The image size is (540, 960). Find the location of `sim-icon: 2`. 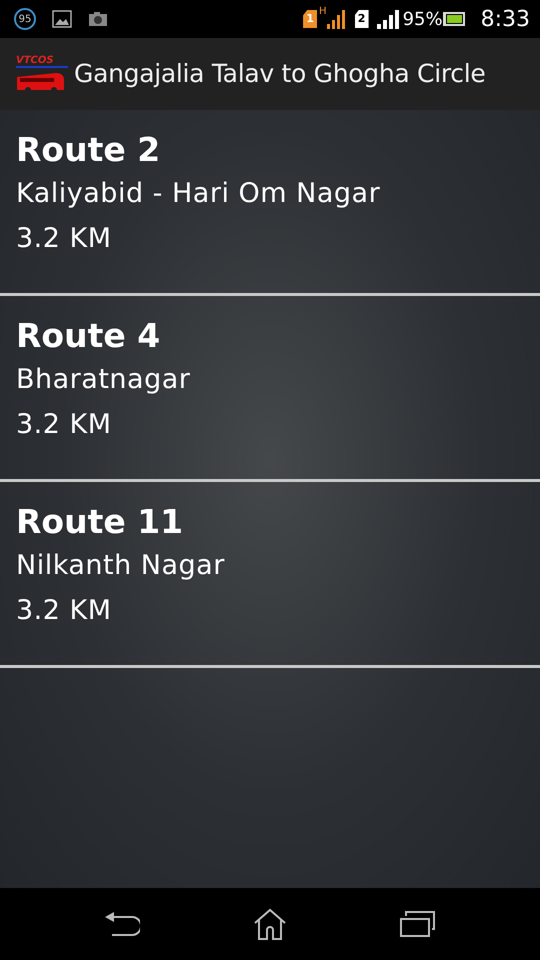

sim-icon: 2 is located at coordinates (361, 19).